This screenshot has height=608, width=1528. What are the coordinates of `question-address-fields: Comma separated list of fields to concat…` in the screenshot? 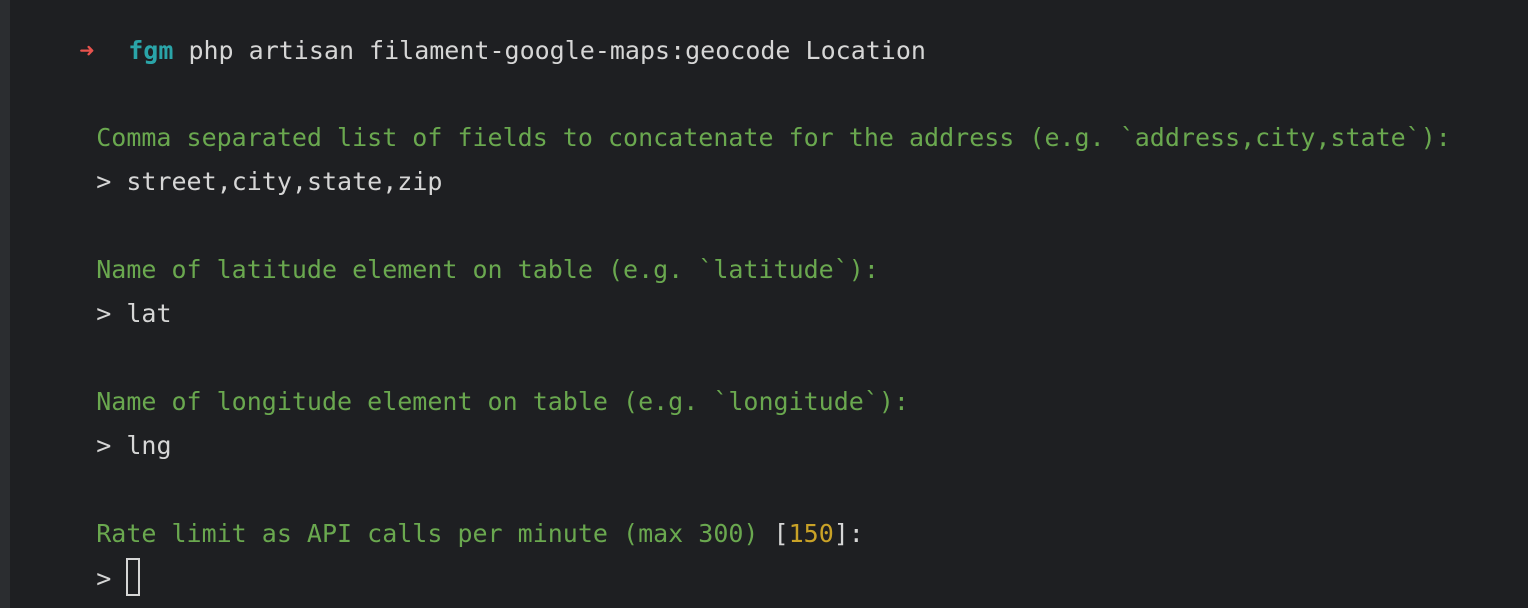 It's located at (743, 122).